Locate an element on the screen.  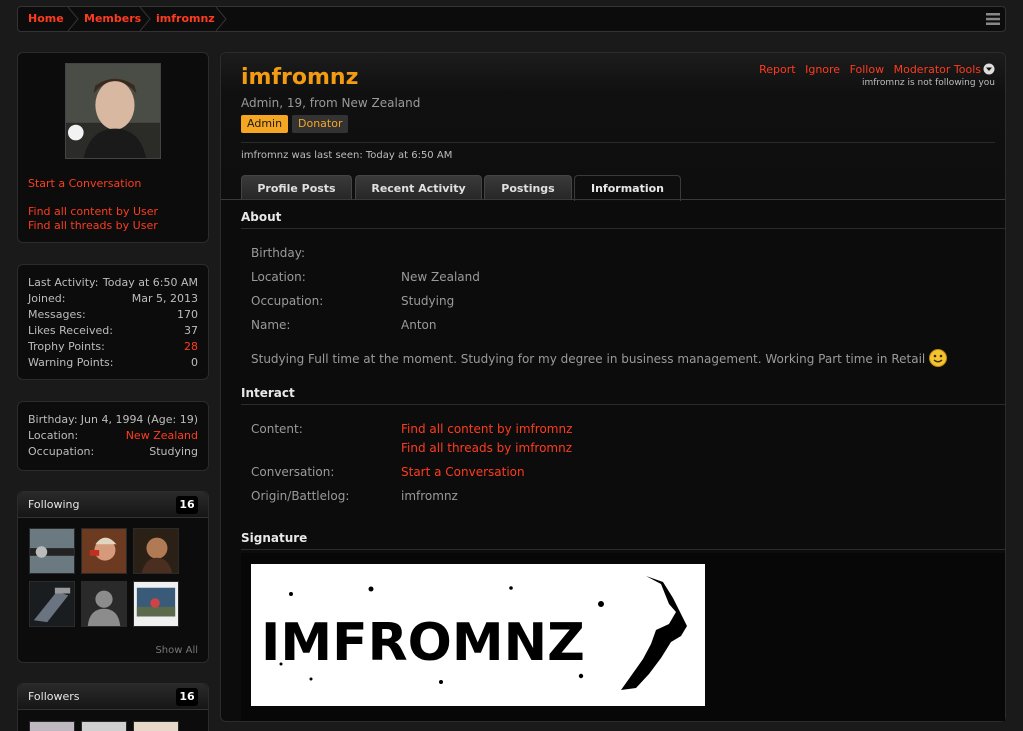
followers-count: 16 is located at coordinates (187, 697).